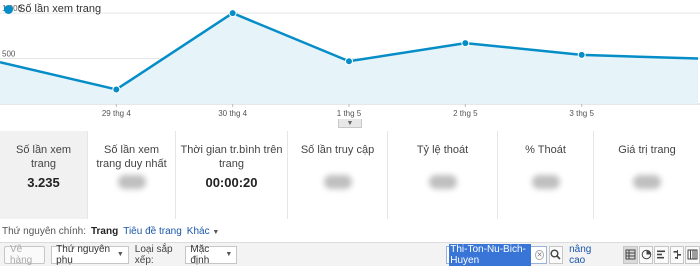 The height and width of the screenshot is (266, 700). What do you see at coordinates (337, 150) in the screenshot?
I see `metric-label: Số lần truy cập` at bounding box center [337, 150].